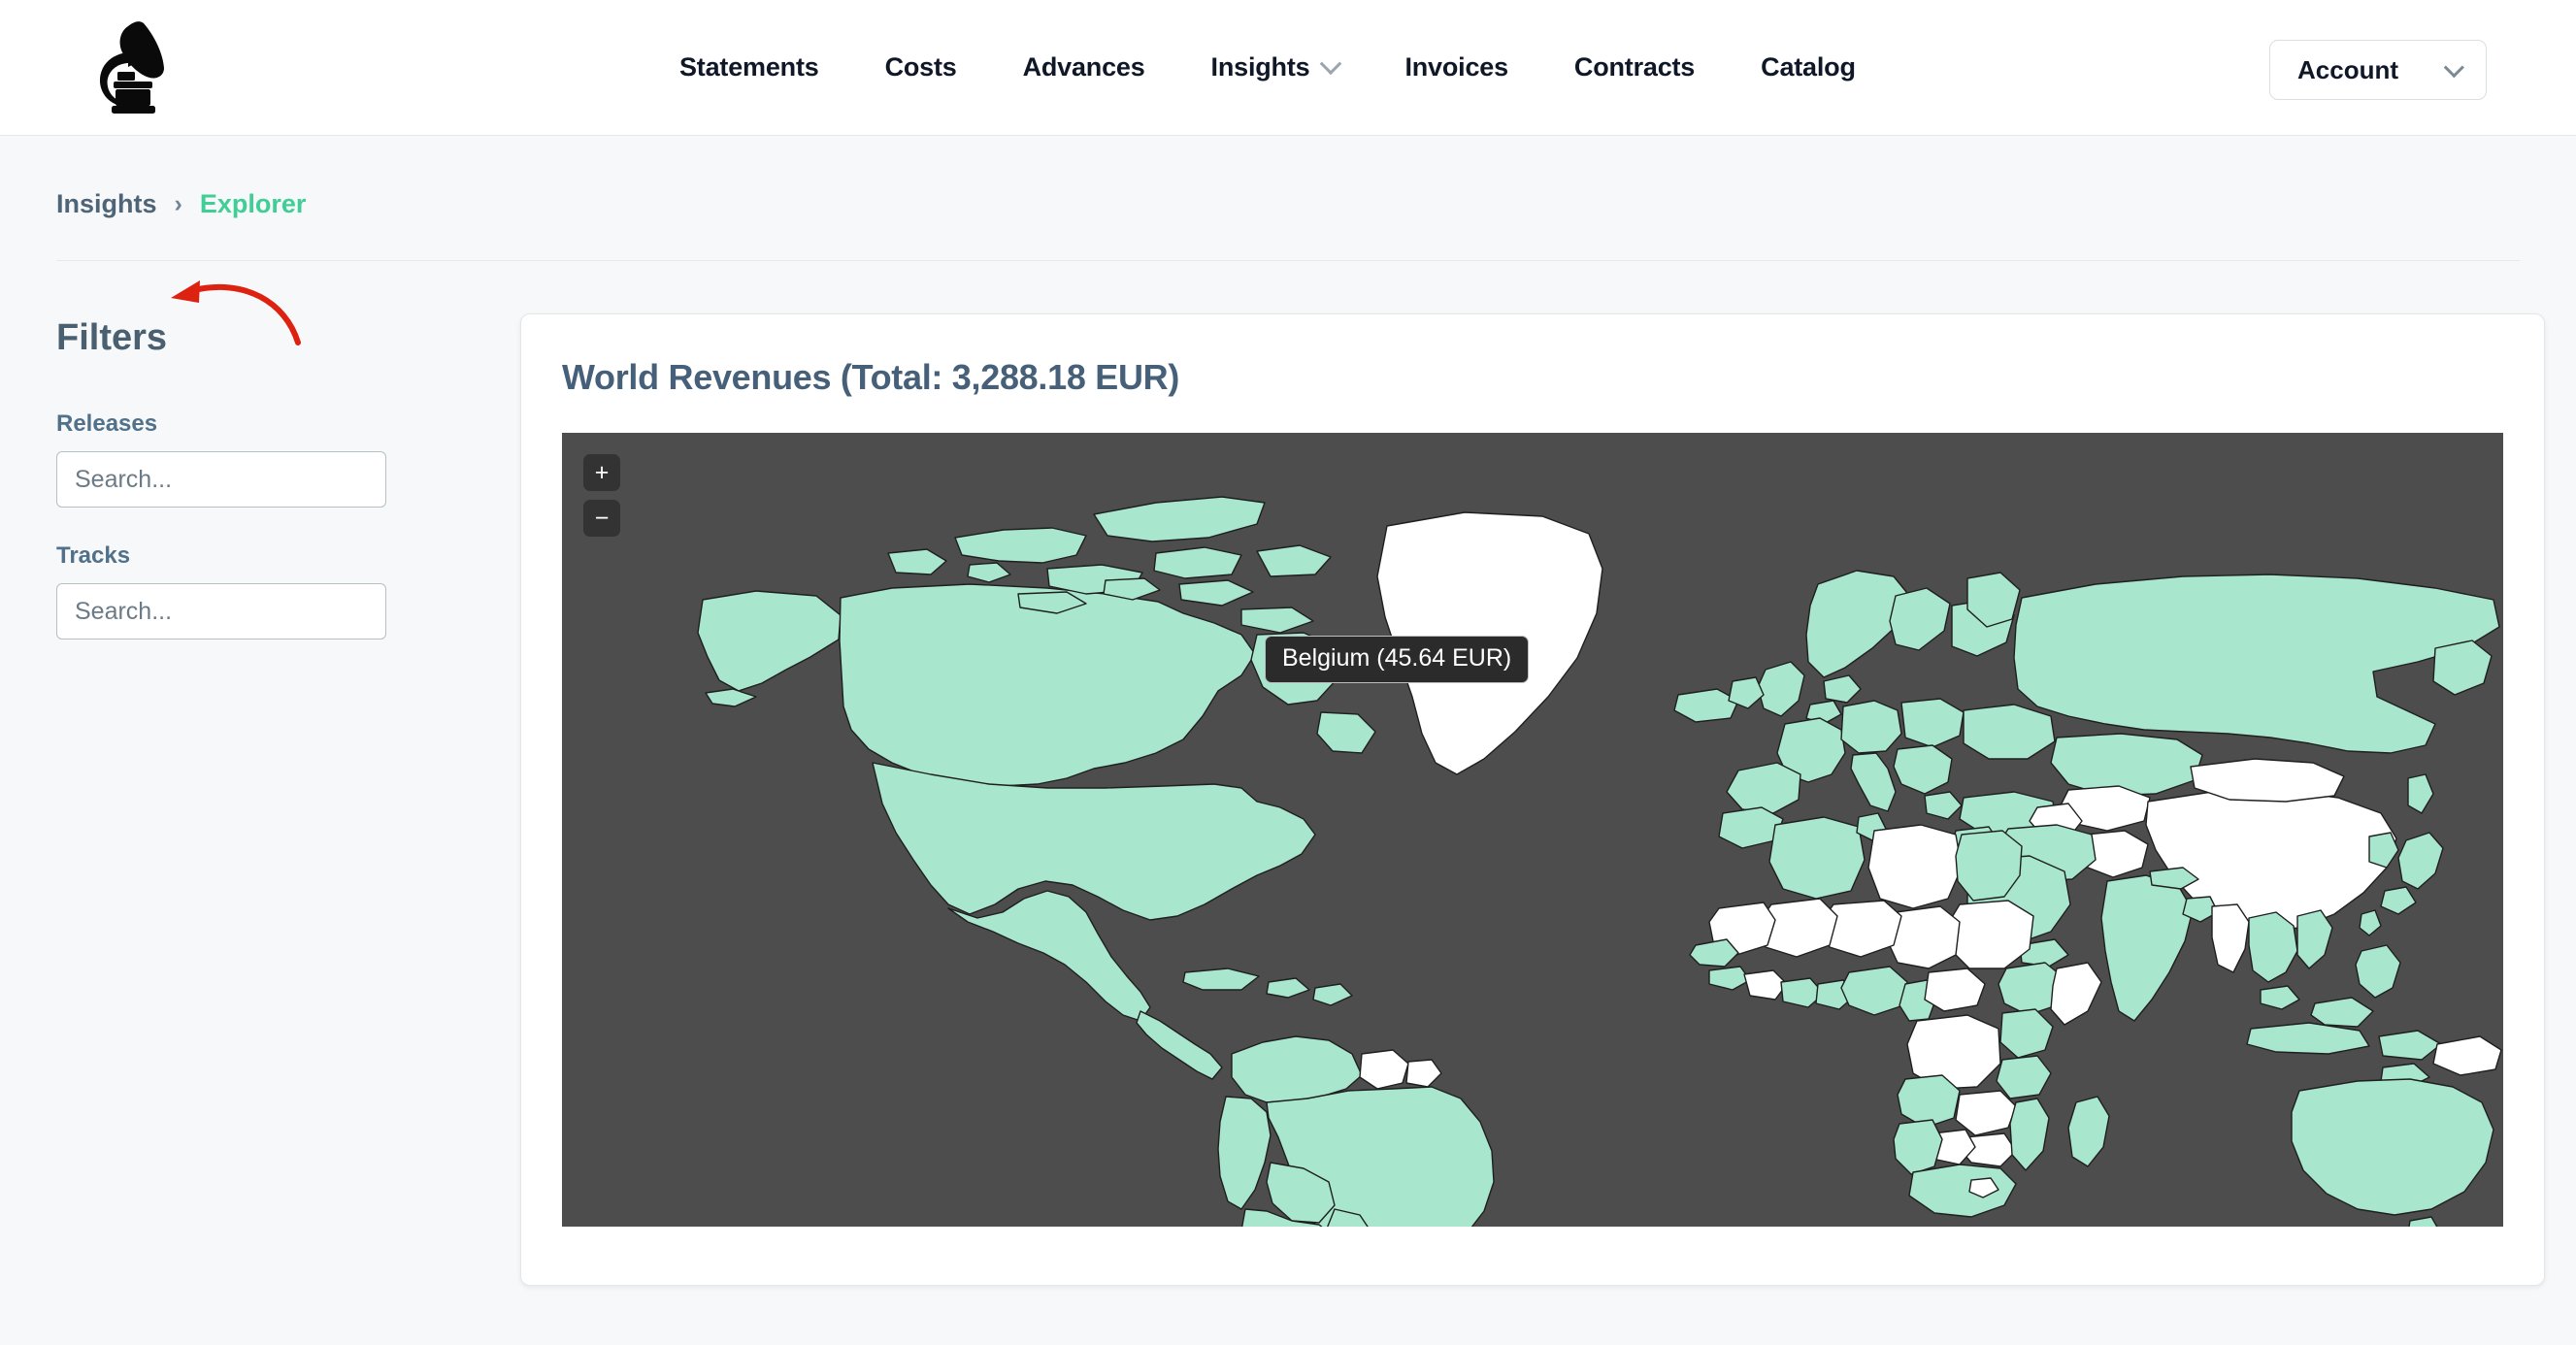  Describe the element at coordinates (871, 377) in the screenshot. I see `card-title: World Revenues (Total: 3,288.18 EUR)` at that location.